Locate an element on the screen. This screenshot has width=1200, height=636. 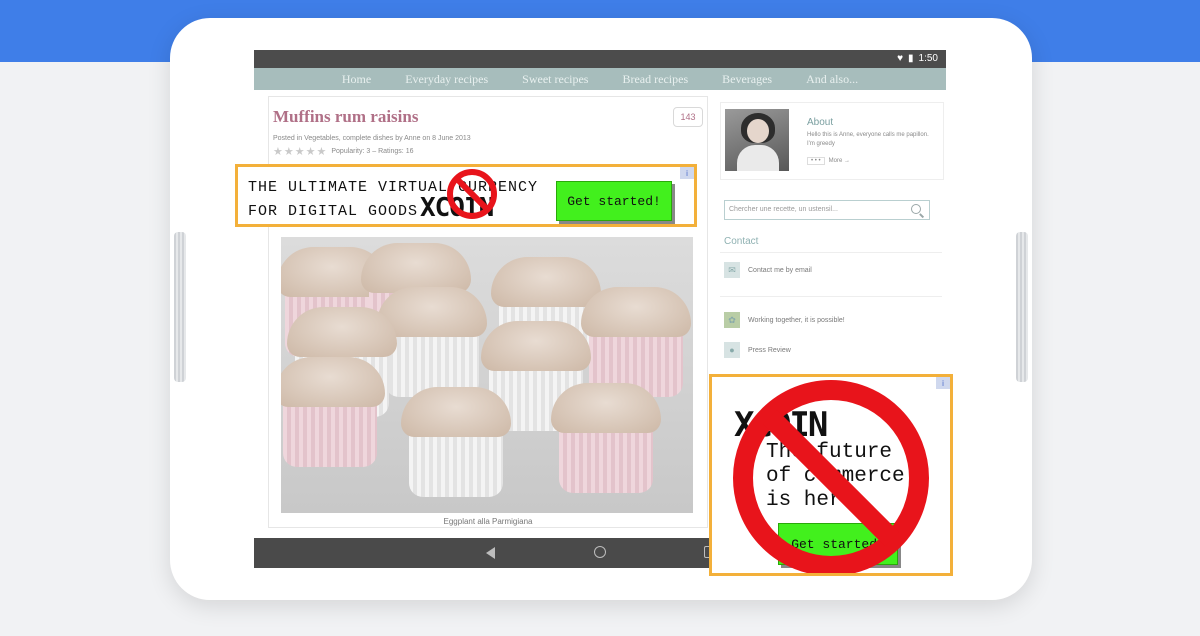
about-title: About is located at coordinates (820, 122).